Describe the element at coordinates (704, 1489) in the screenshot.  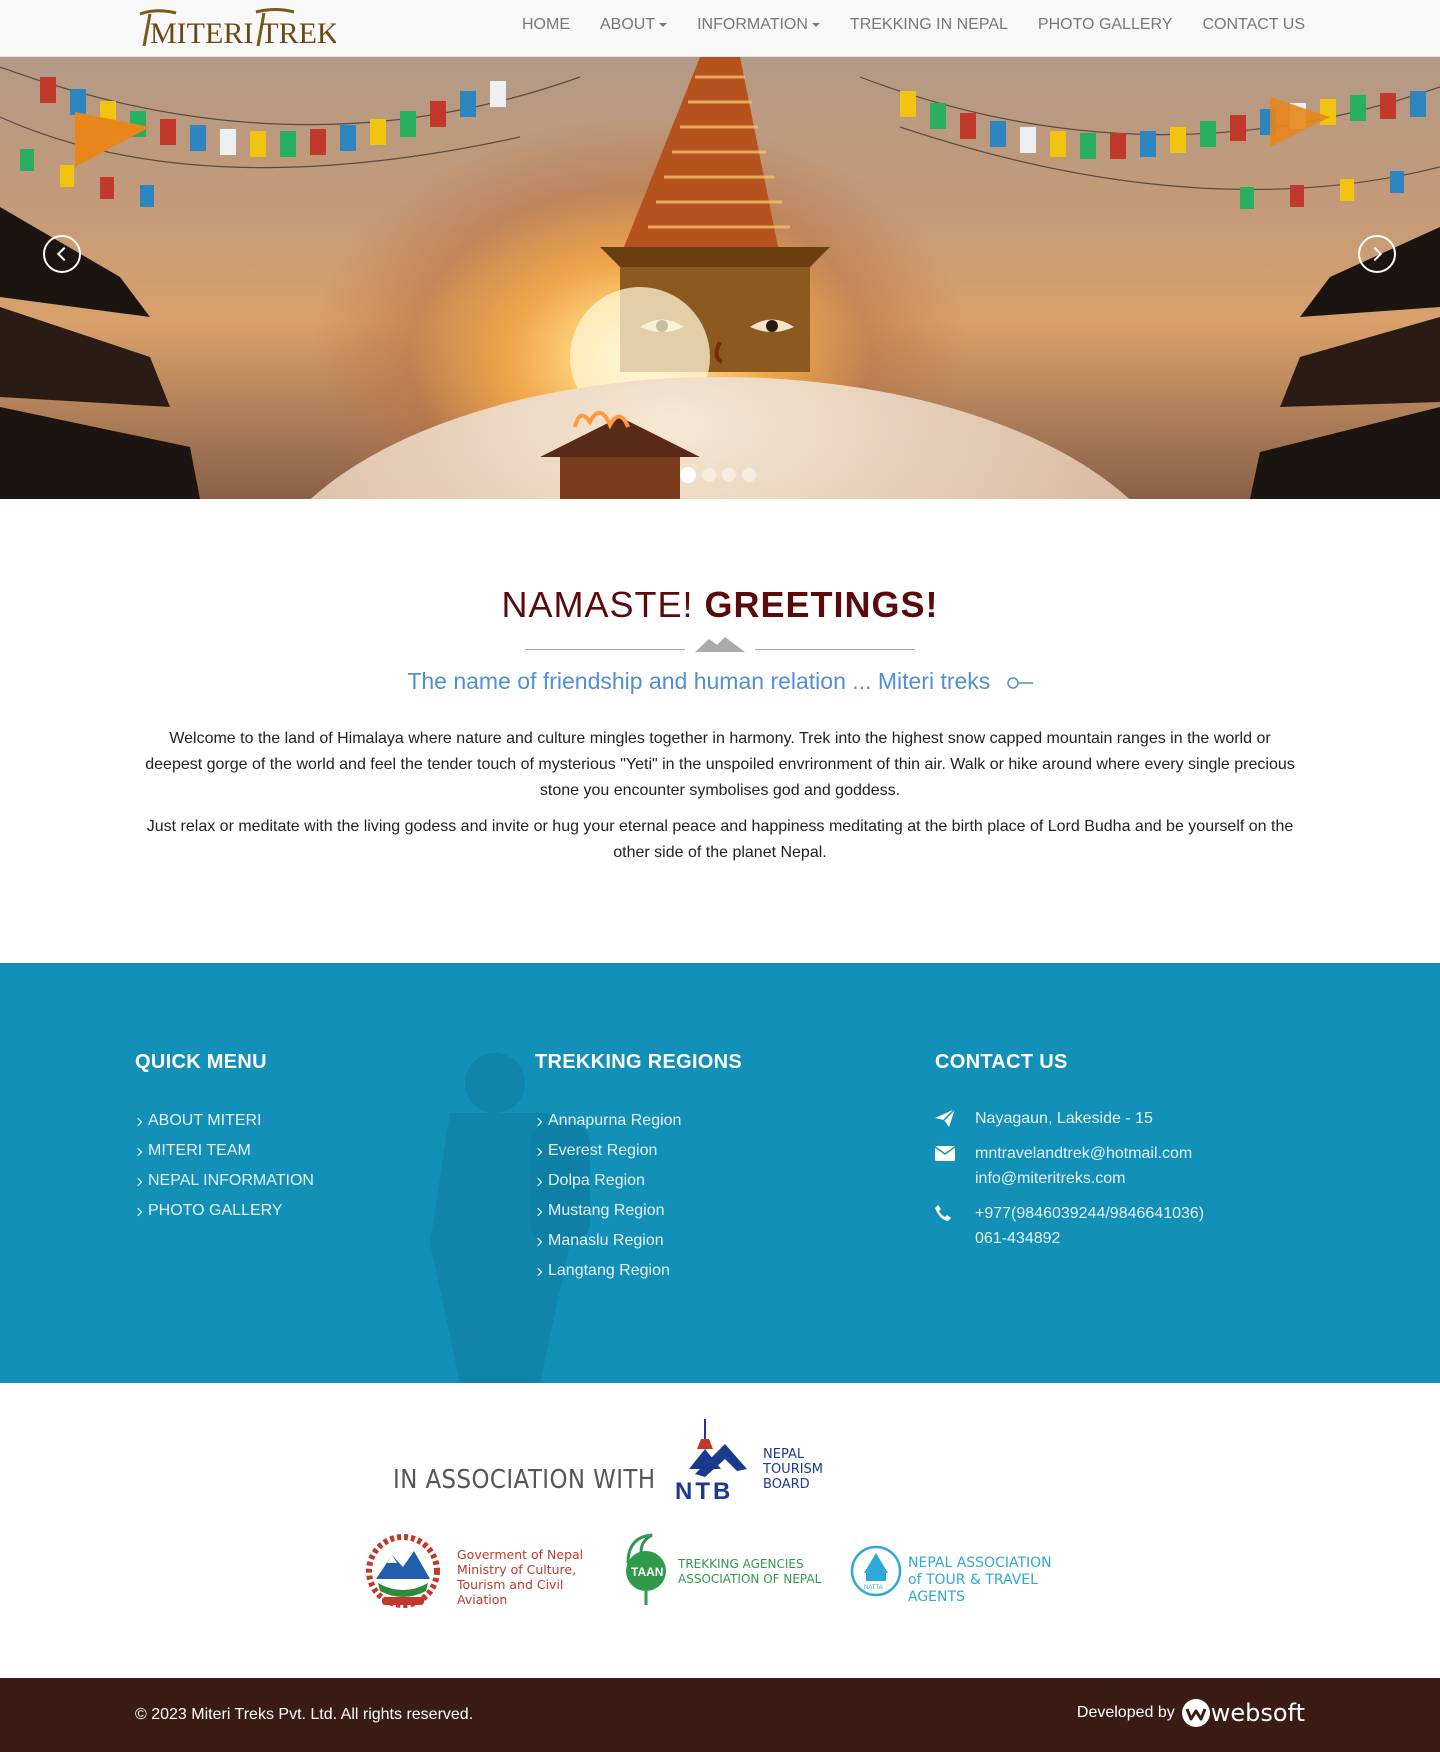
I see `ntb-letters: NTB` at that location.